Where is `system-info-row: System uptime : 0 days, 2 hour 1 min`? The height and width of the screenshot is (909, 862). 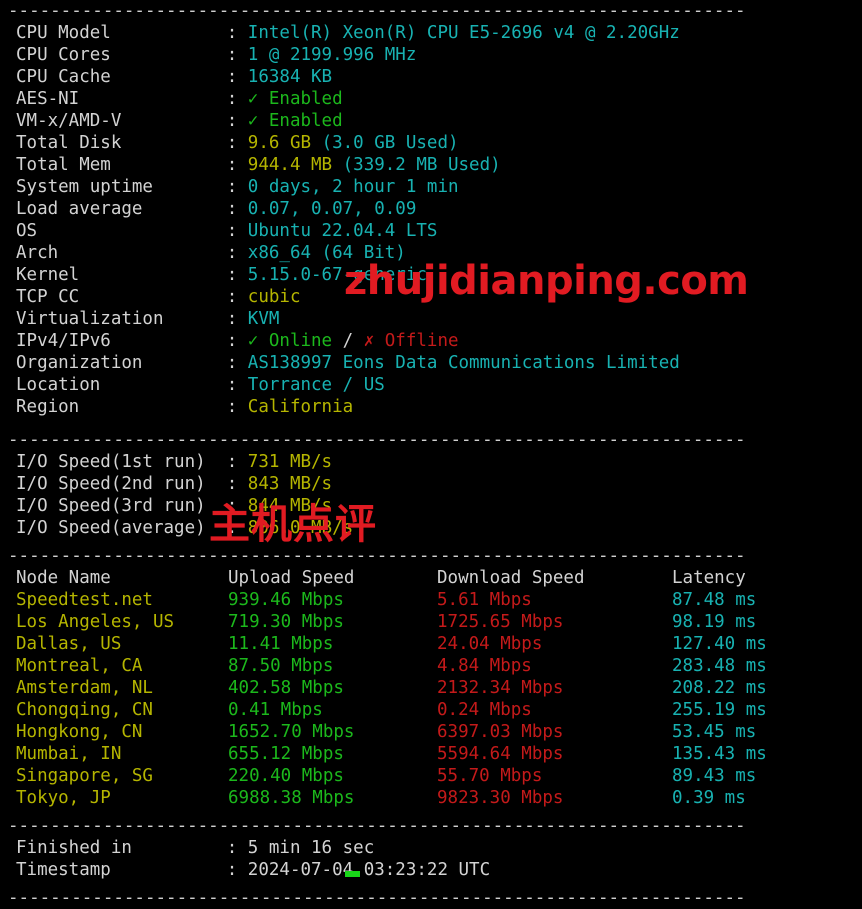
system-info-row: System uptime : 0 days, 2 hour 1 min is located at coordinates (431, 187).